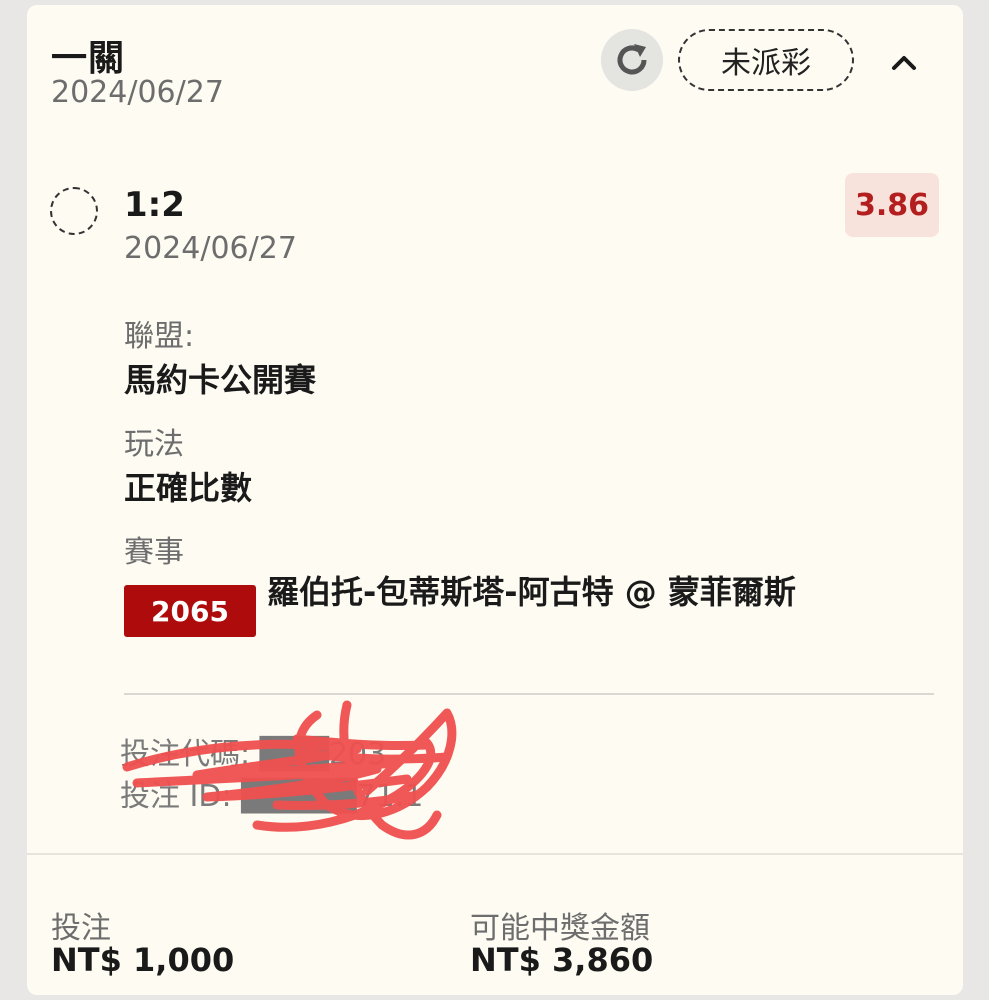 The height and width of the screenshot is (1000, 989). Describe the element at coordinates (190, 611) in the screenshot. I see `event-id-tag: 2065` at that location.